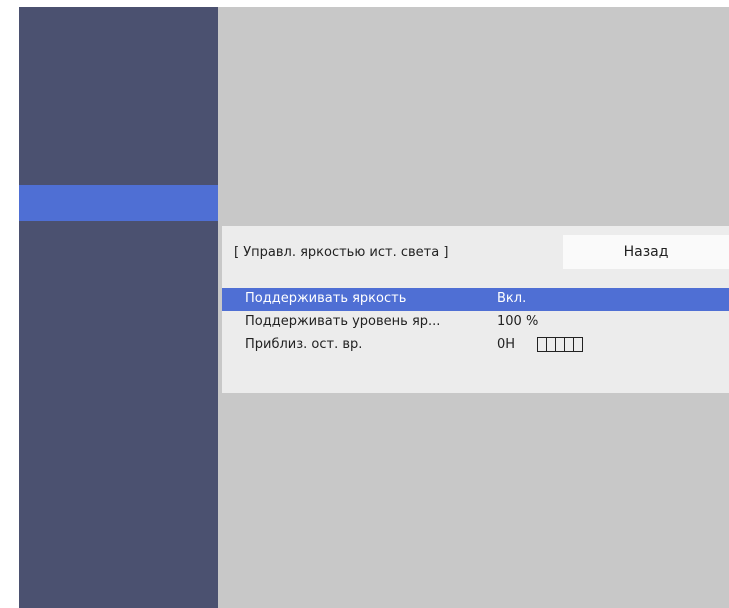 Image resolution: width=729 pixels, height=608 pixels. I want to click on panel-title: [ Управл. яркостью ист. света ], so click(341, 252).